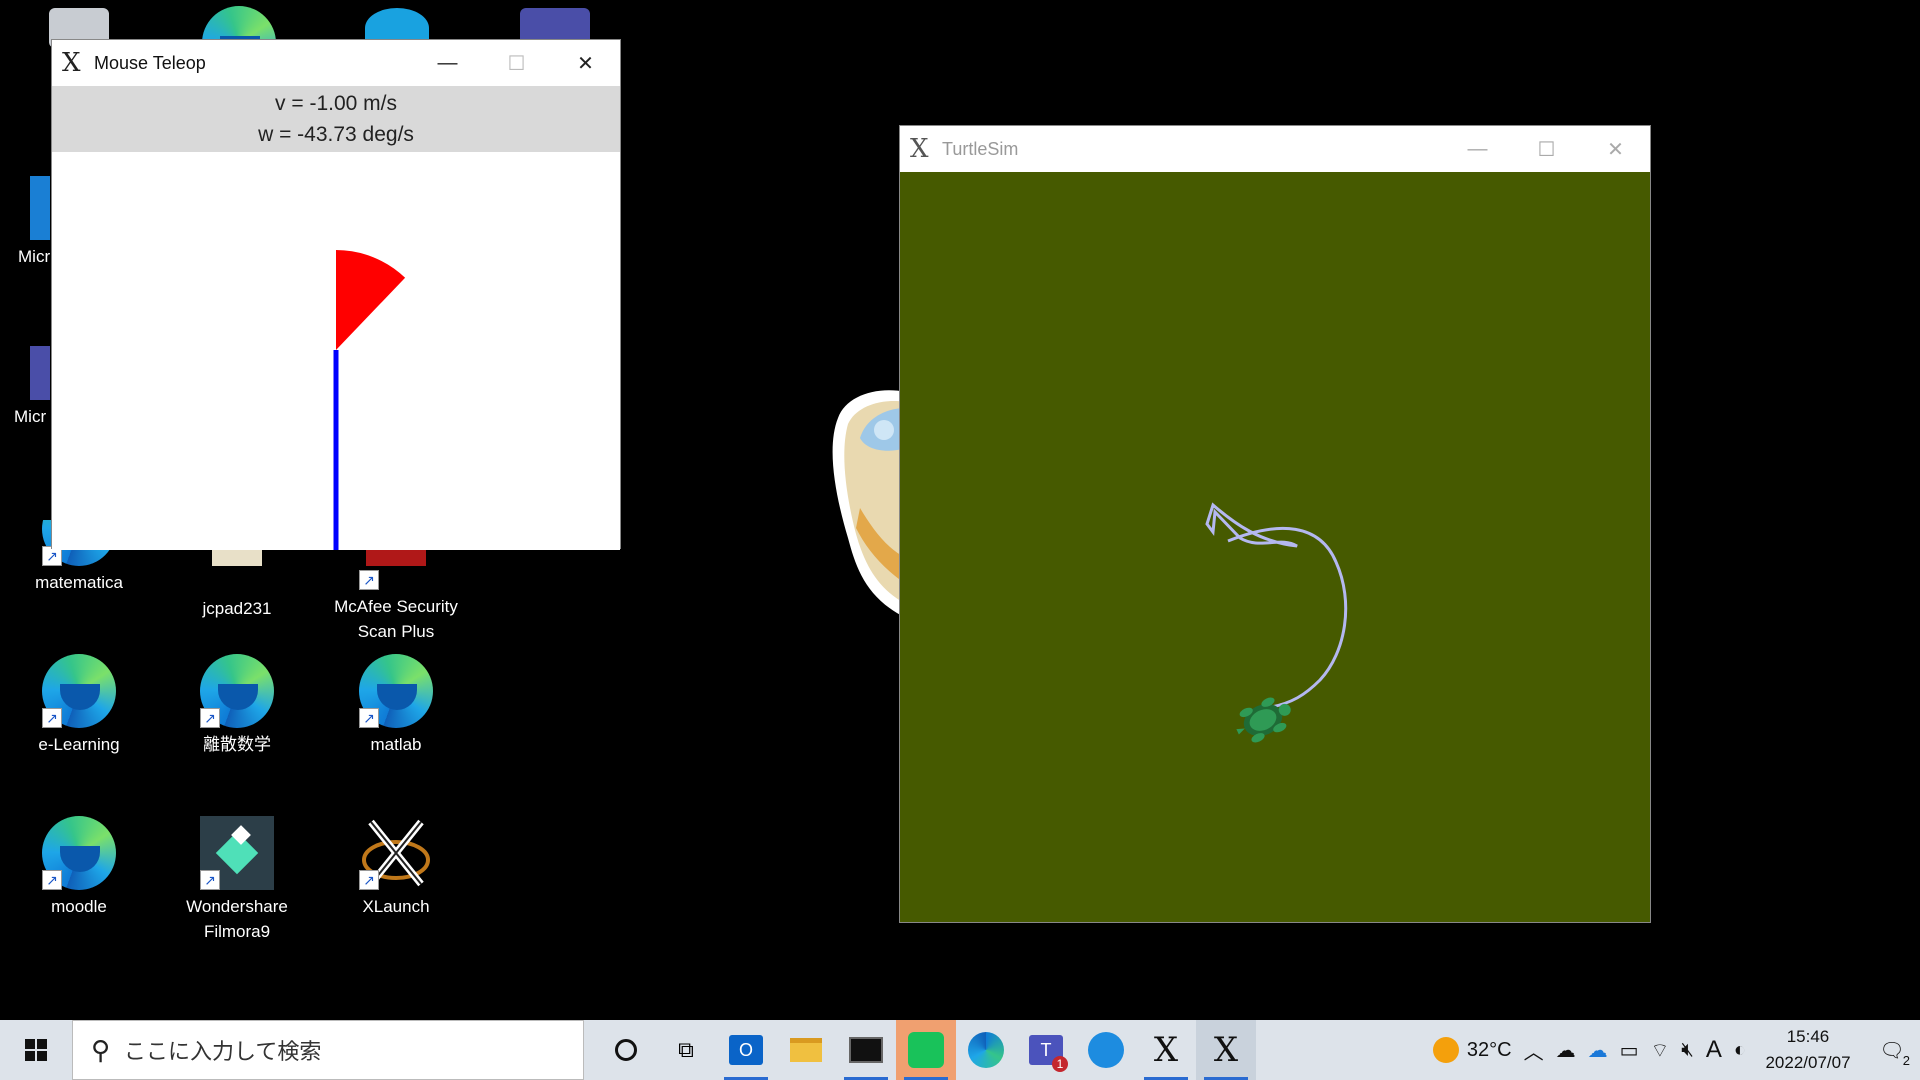  Describe the element at coordinates (1489, 1049) in the screenshot. I see `weather-temperature: 32°C` at that location.